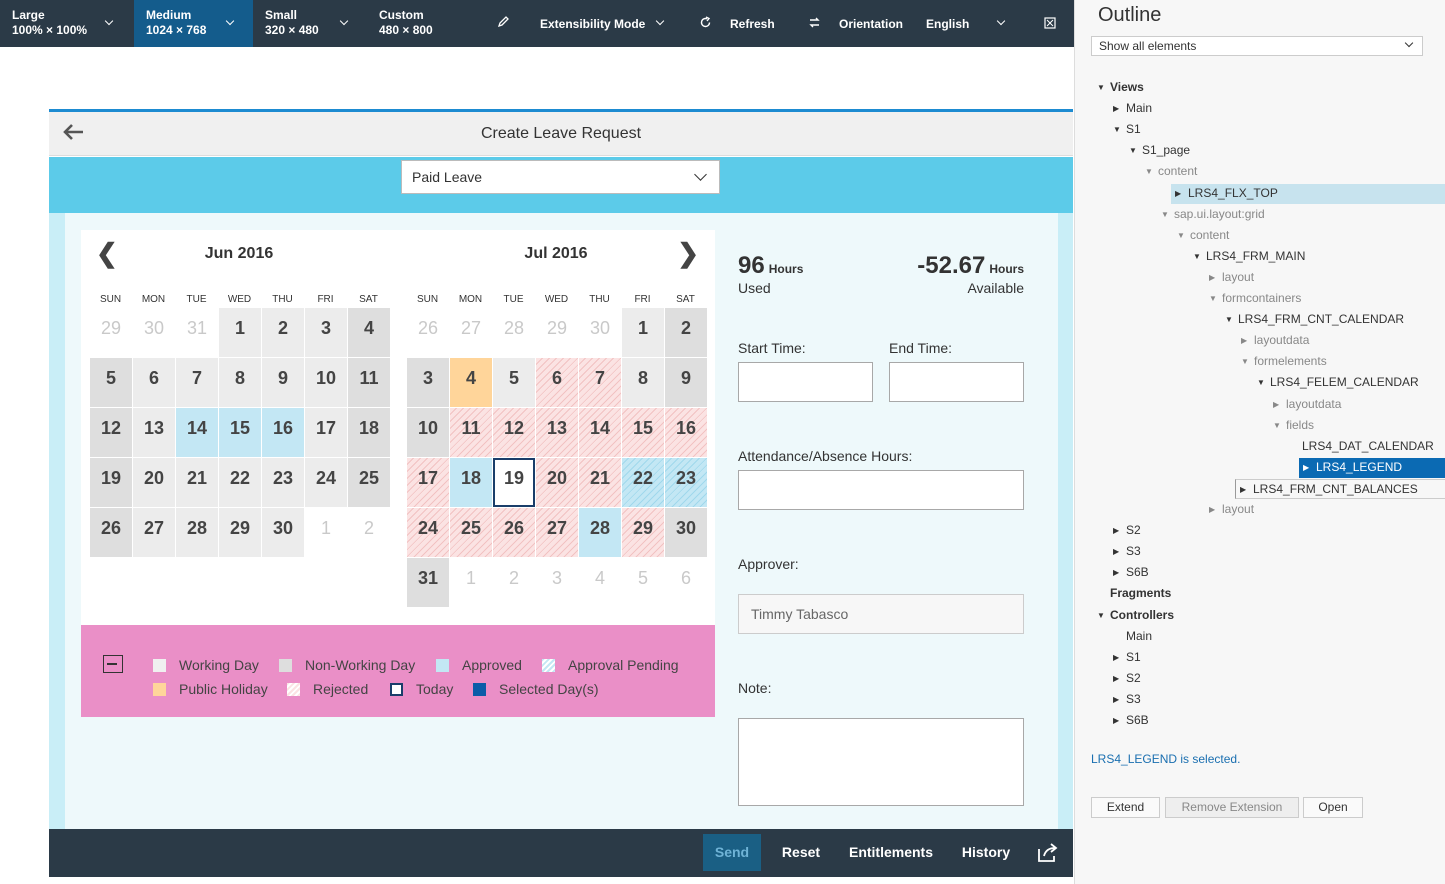 The height and width of the screenshot is (884, 1445). Describe the element at coordinates (1327, 299) in the screenshot. I see `tree-node: ▼ formcontainers` at that location.